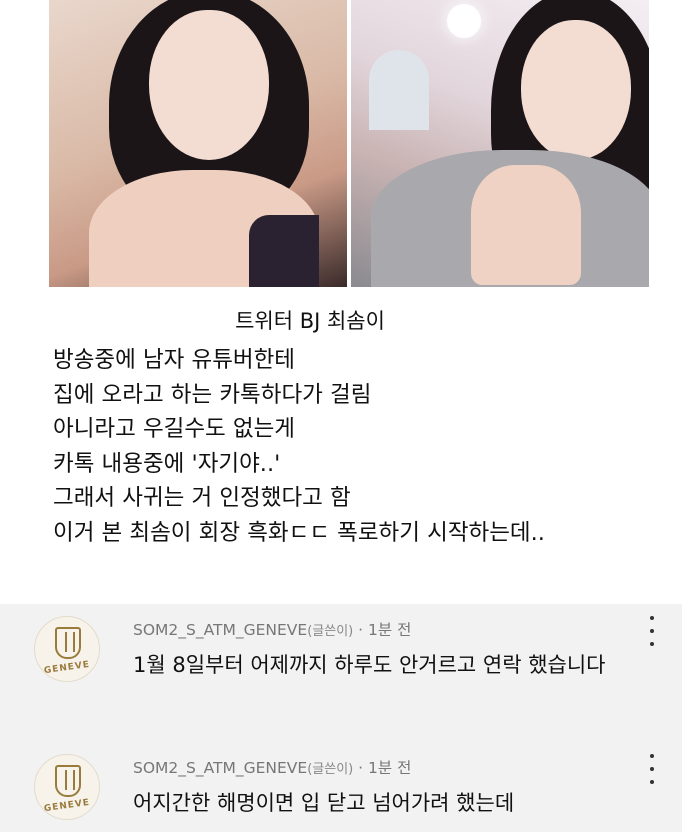 The width and height of the screenshot is (682, 832). Describe the element at coordinates (167, 463) in the screenshot. I see `story-line: 카톡 내용중에 '자기야..'` at that location.